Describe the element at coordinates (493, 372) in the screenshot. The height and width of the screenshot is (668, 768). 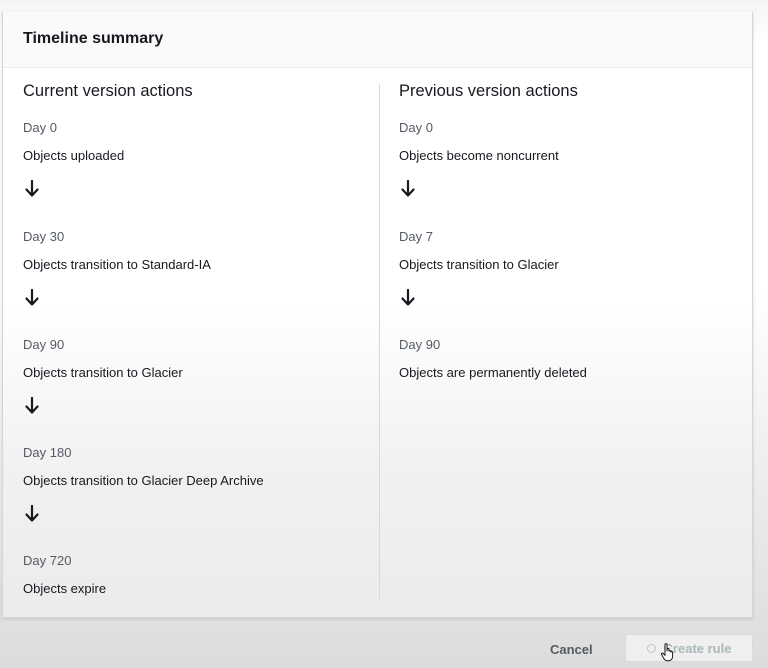
I see `step-action: Objects are permanently deleted` at that location.